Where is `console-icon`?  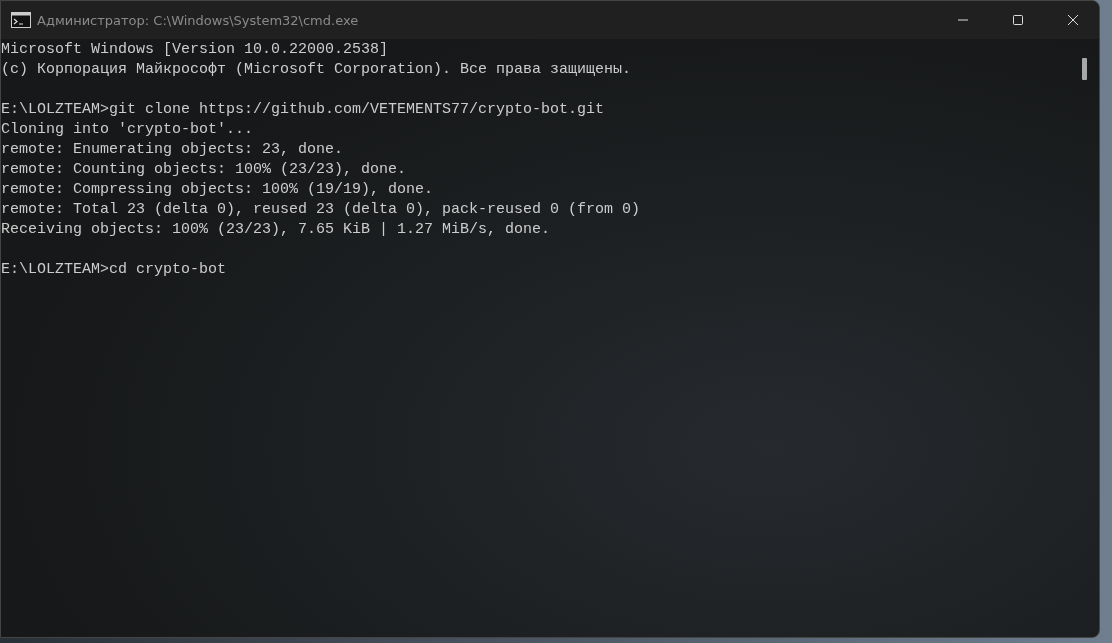 console-icon is located at coordinates (21, 20).